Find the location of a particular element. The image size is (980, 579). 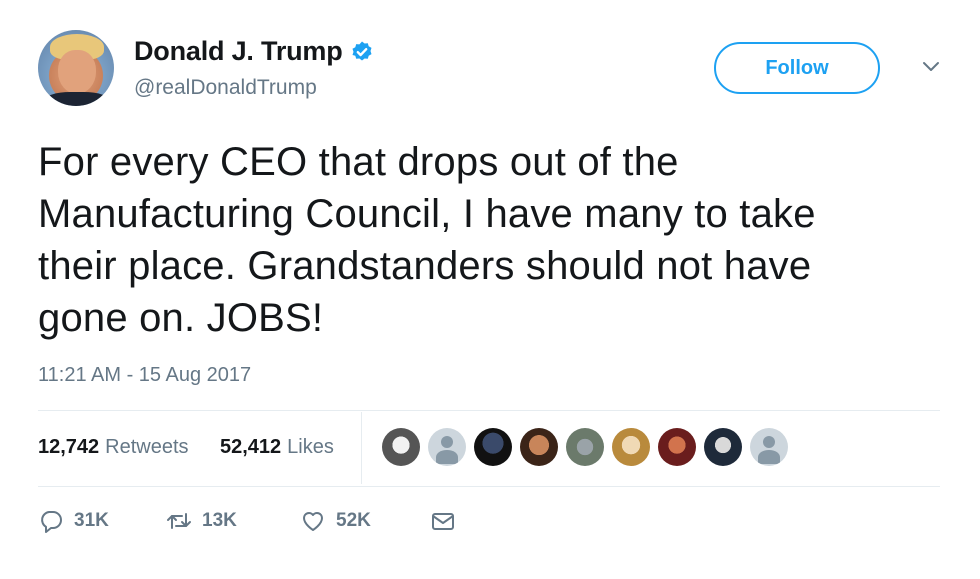

stats-separator is located at coordinates (361, 448).